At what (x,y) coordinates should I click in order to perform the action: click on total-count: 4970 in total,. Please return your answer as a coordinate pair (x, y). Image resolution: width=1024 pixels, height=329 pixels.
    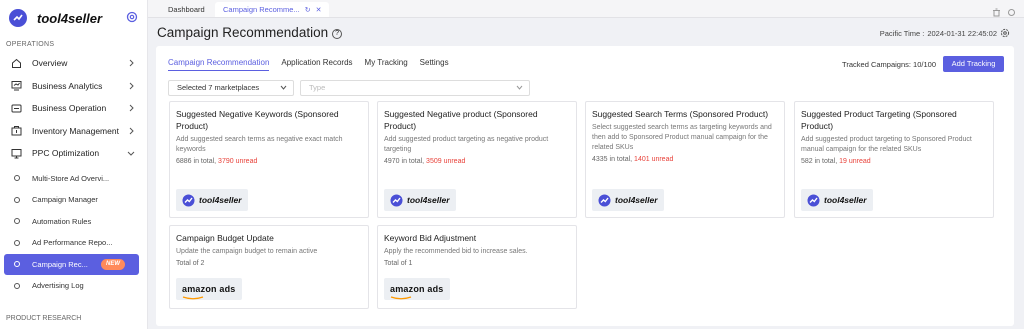
    Looking at the image, I should click on (404, 161).